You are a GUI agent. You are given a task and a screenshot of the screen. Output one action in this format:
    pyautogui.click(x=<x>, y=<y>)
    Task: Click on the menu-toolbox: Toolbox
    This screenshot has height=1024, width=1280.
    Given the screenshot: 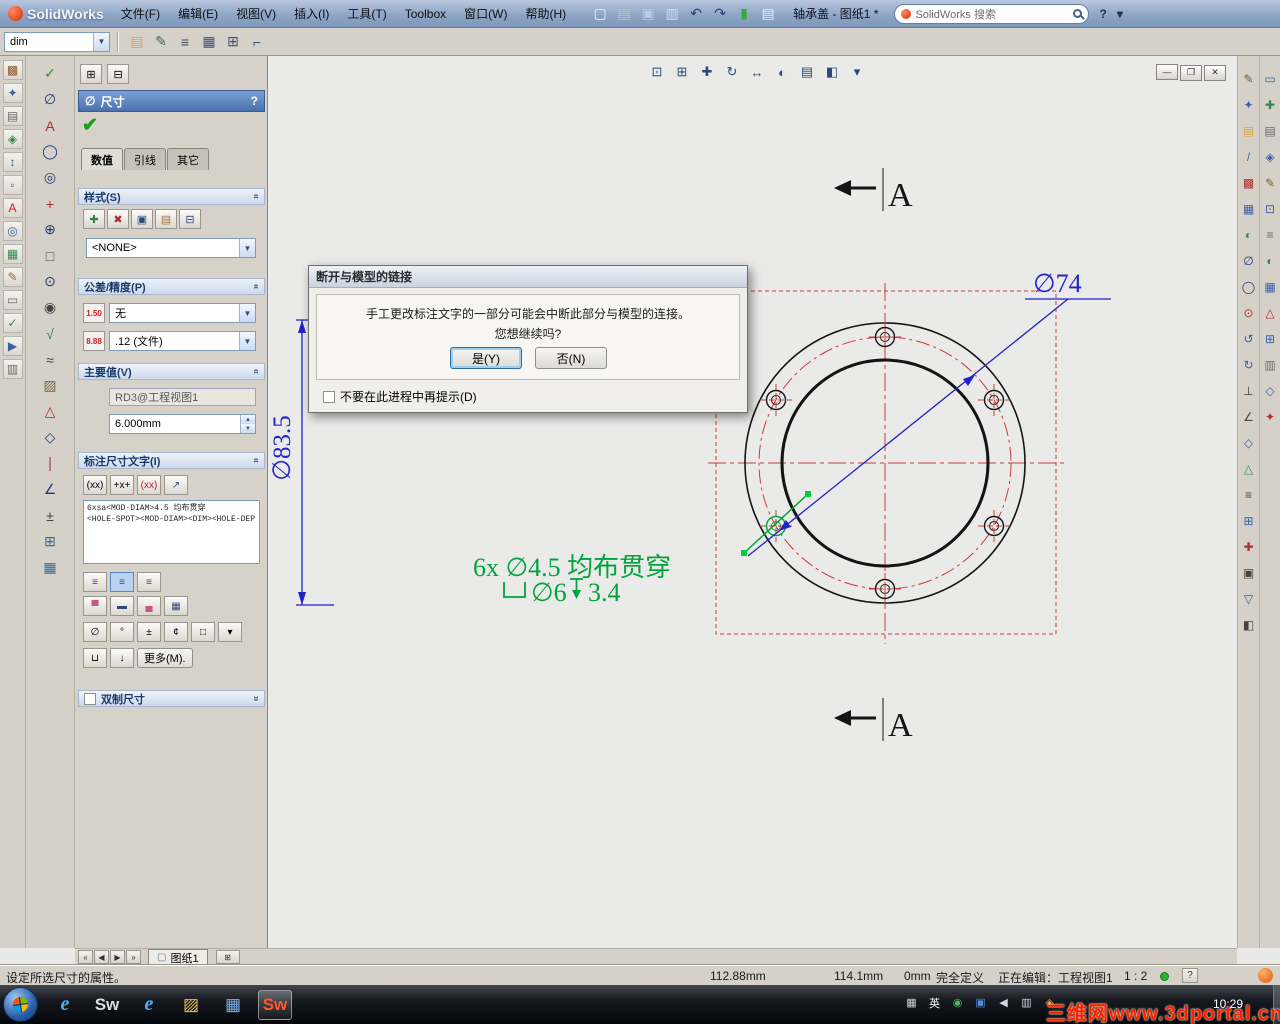 What is the action you would take?
    pyautogui.click(x=425, y=14)
    